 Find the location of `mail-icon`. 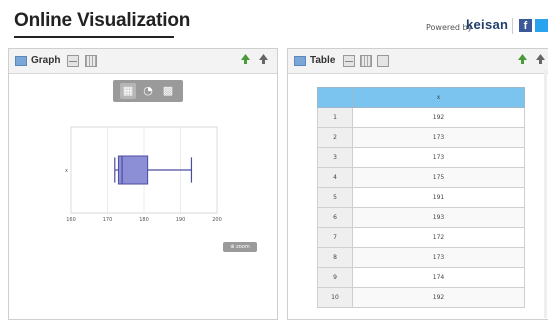

mail-icon is located at coordinates (349, 61).